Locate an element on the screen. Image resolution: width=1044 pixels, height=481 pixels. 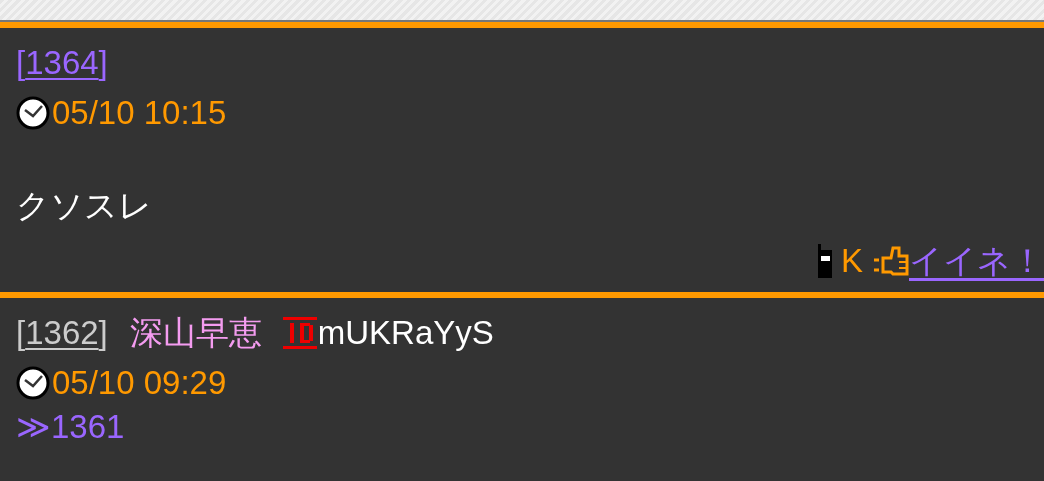
post-time: 05/10 09:29 is located at coordinates (139, 383).